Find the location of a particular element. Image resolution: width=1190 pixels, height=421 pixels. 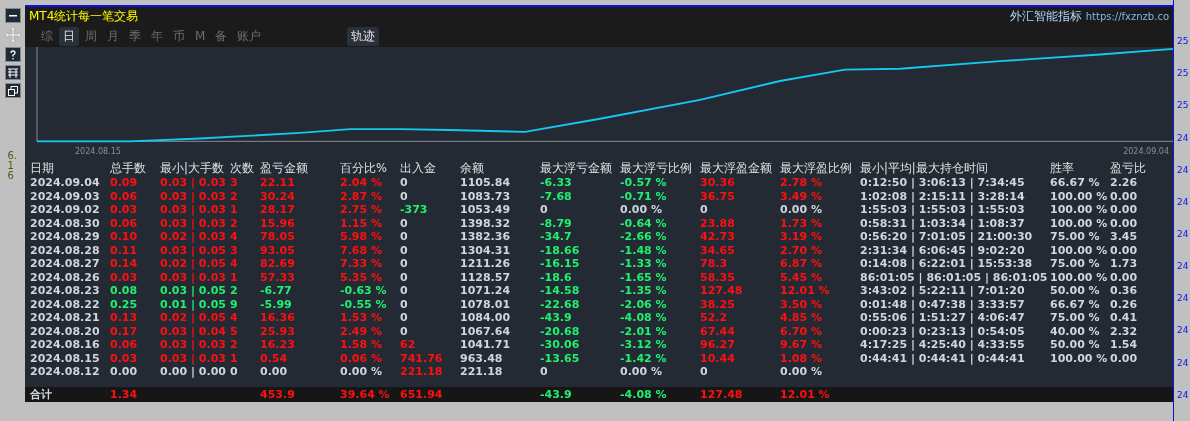

table-cell: 42.73 is located at coordinates (717, 237).